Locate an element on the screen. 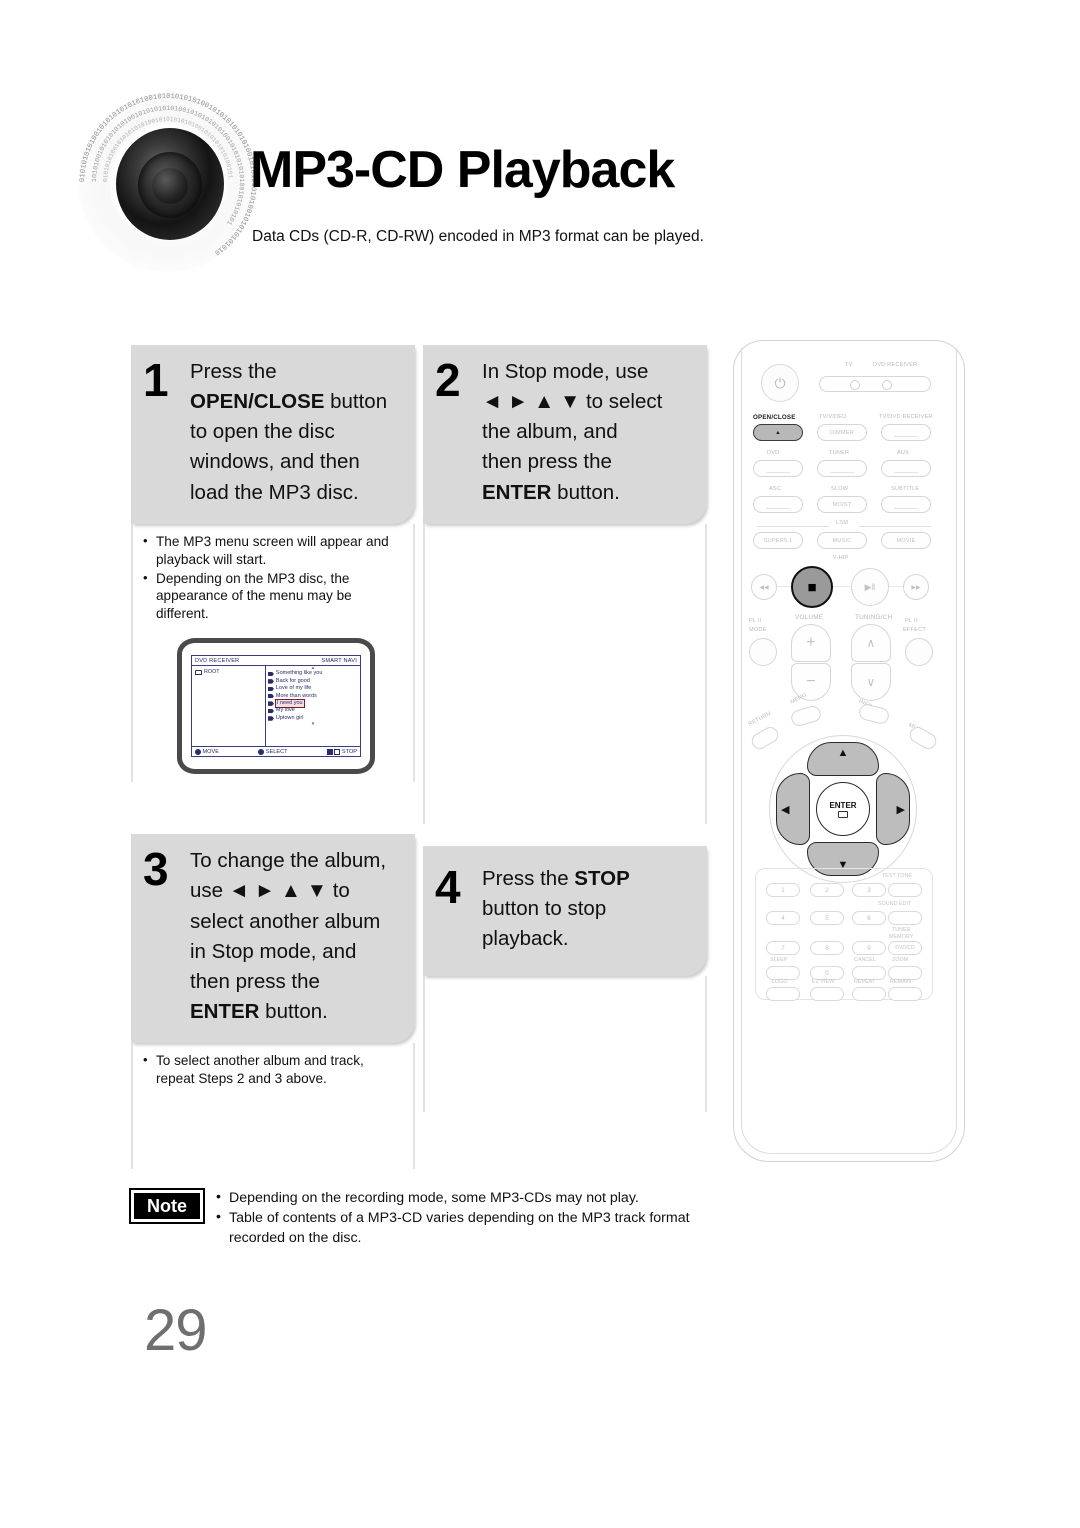  tuner-button is located at coordinates (842, 468).